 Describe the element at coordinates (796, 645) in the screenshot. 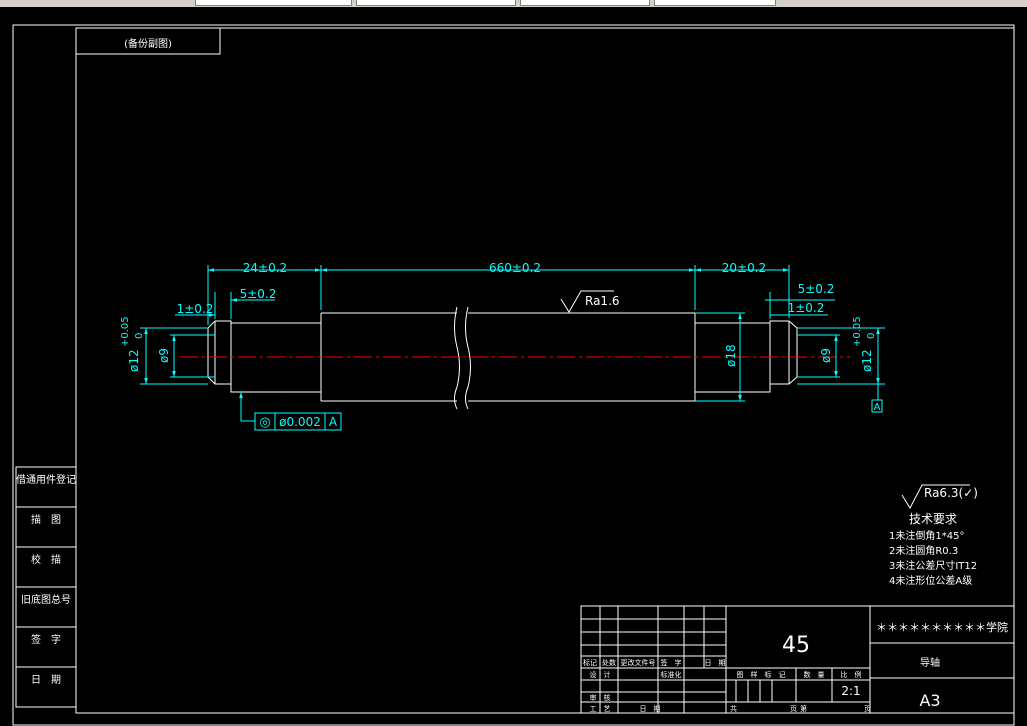

I see `material: 45` at that location.